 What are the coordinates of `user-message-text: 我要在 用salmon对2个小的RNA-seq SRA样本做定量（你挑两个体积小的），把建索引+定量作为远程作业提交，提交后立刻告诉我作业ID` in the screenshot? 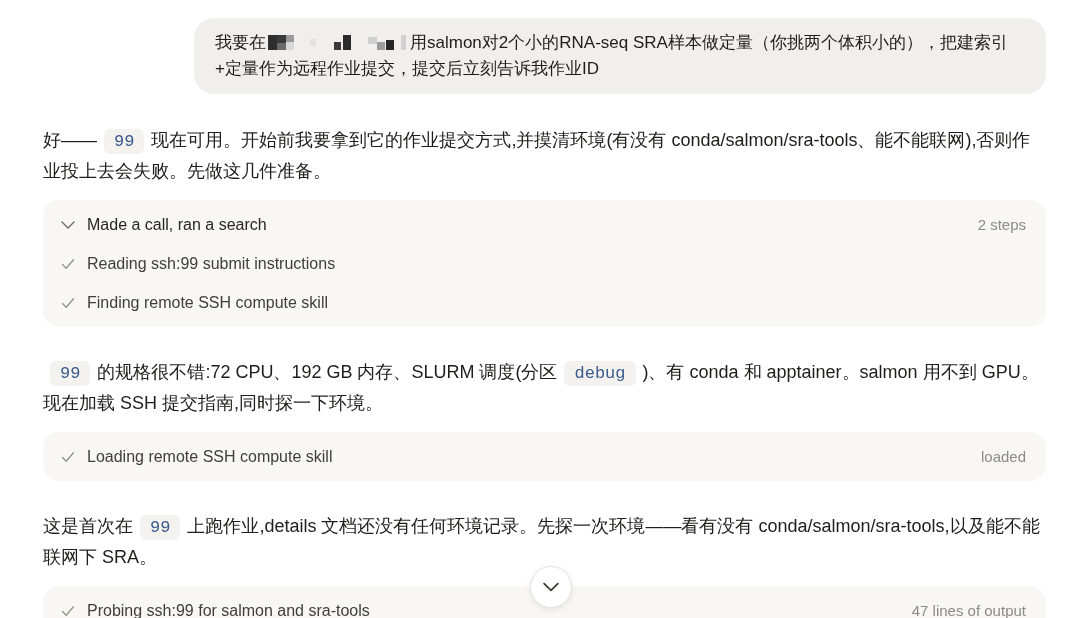 It's located at (612, 56).